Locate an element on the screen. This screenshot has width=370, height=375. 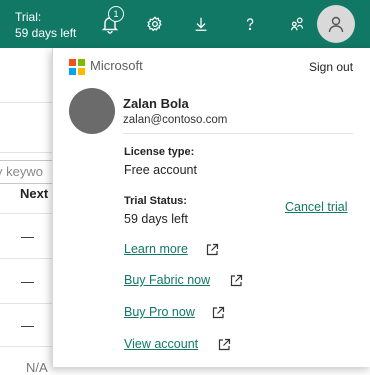
top-header-bar: Trial: 59 days left 1 is located at coordinates (185, 24).